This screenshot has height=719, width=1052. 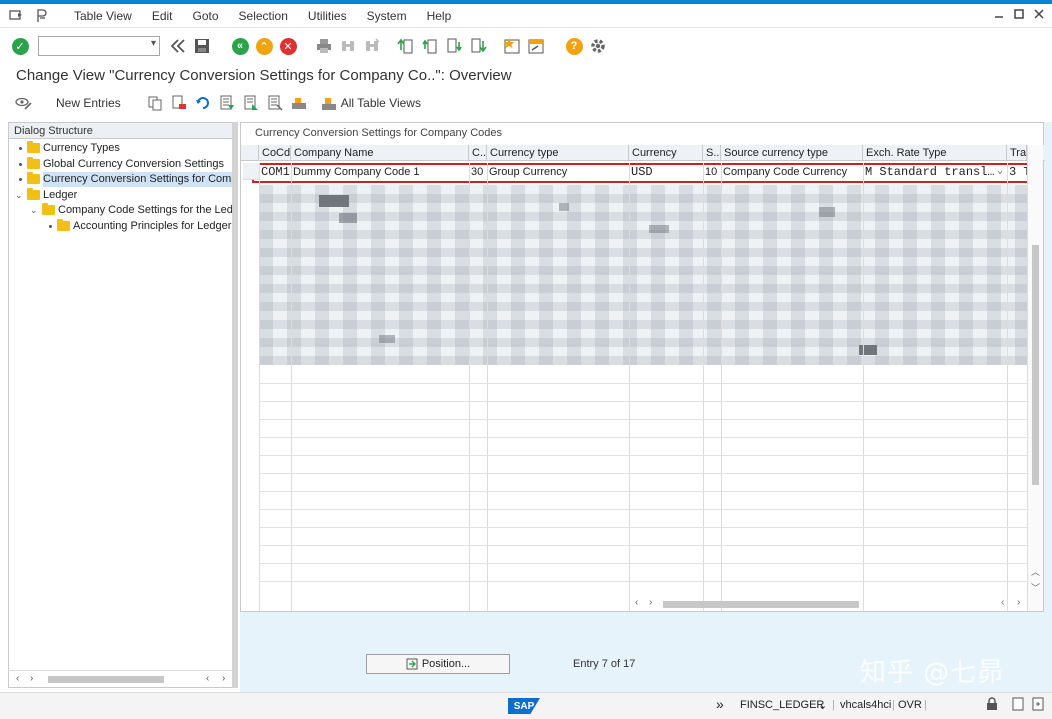 I want to click on copy-as-icon, so click(x=155, y=103).